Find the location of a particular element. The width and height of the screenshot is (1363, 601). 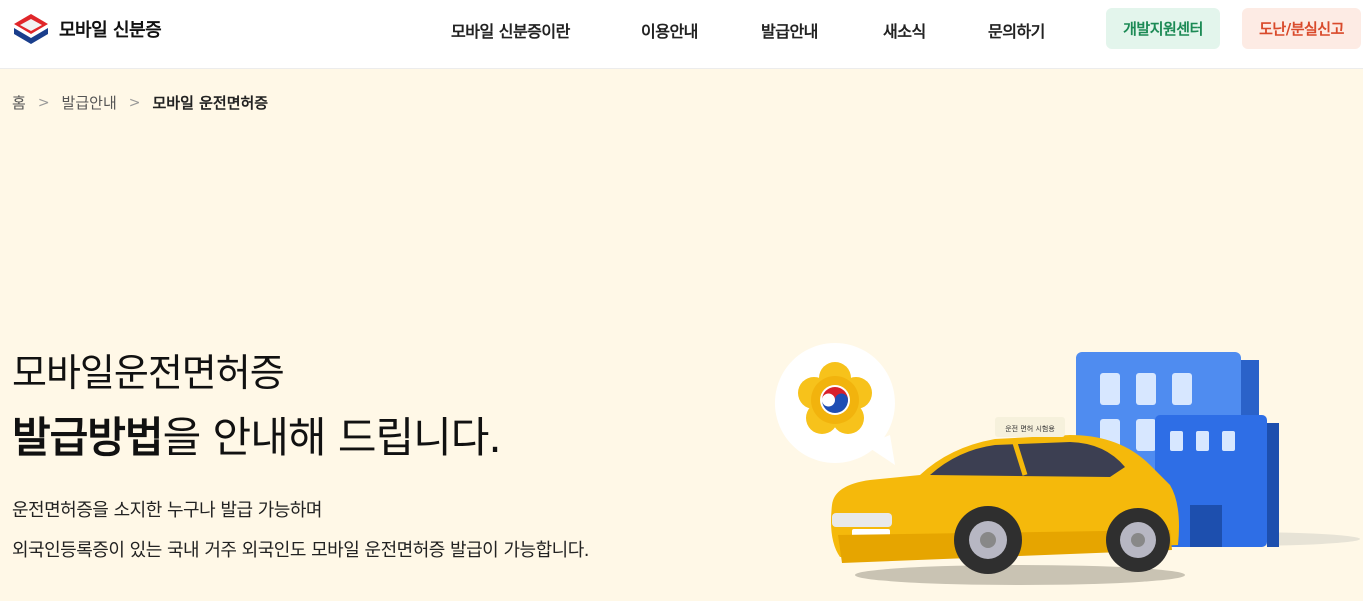

logo: 모바일 신분증 is located at coordinates (87, 29).